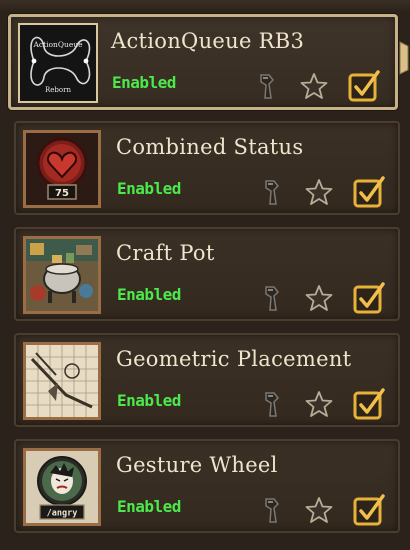 This screenshot has height=550, width=410. I want to click on actionqueue-logo-icon: ActionQueue Reborn, so click(58, 63).